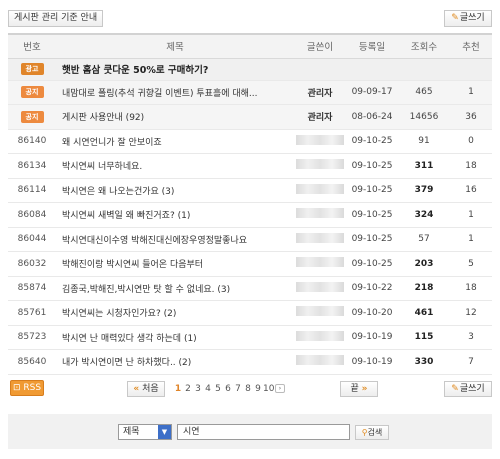 This screenshot has width=500, height=459. Describe the element at coordinates (175, 337) in the screenshot. I see `post-title-link: 박시연 난 매력있다 생각 하는데 (1)` at that location.